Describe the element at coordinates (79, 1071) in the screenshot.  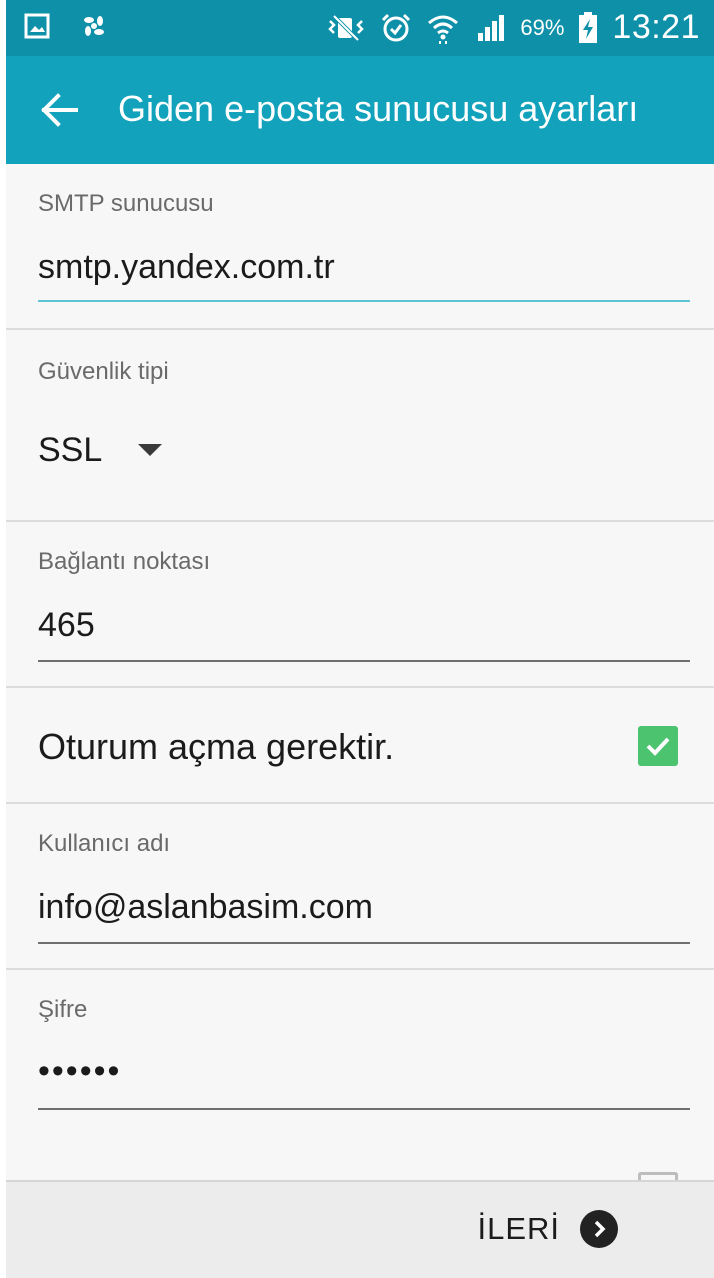
I see `password-input: ••••••` at that location.